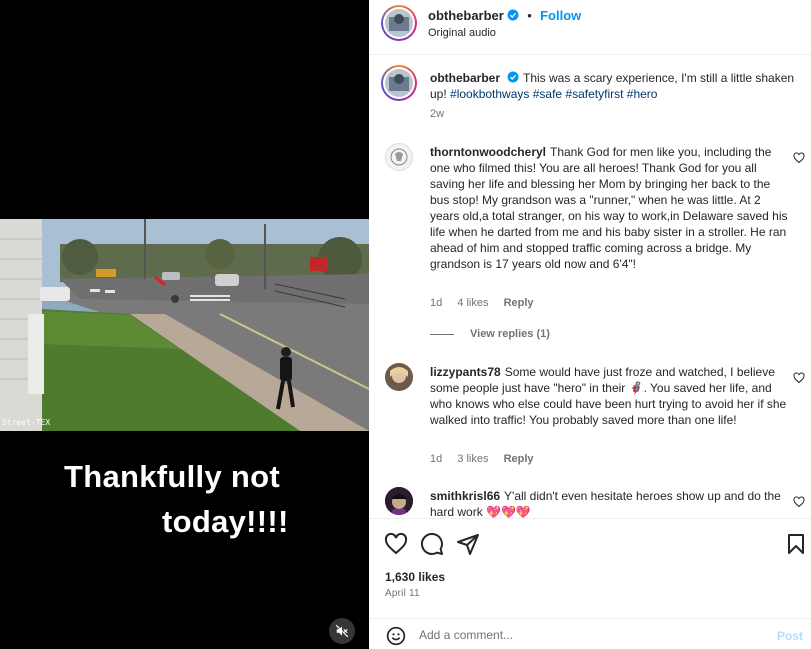  Describe the element at coordinates (399, 23) in the screenshot. I see `author-avatar` at that location.